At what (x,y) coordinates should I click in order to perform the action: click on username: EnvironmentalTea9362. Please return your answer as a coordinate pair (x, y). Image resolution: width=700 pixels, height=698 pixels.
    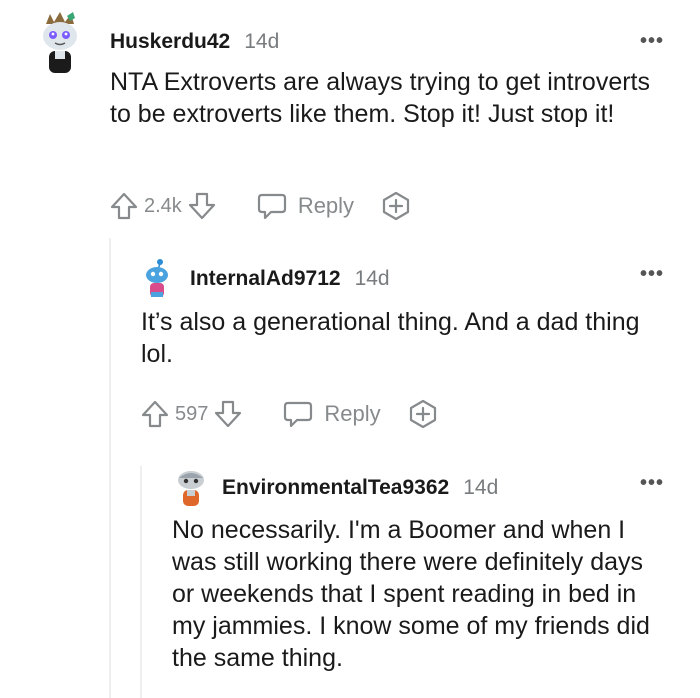
    Looking at the image, I should click on (335, 488).